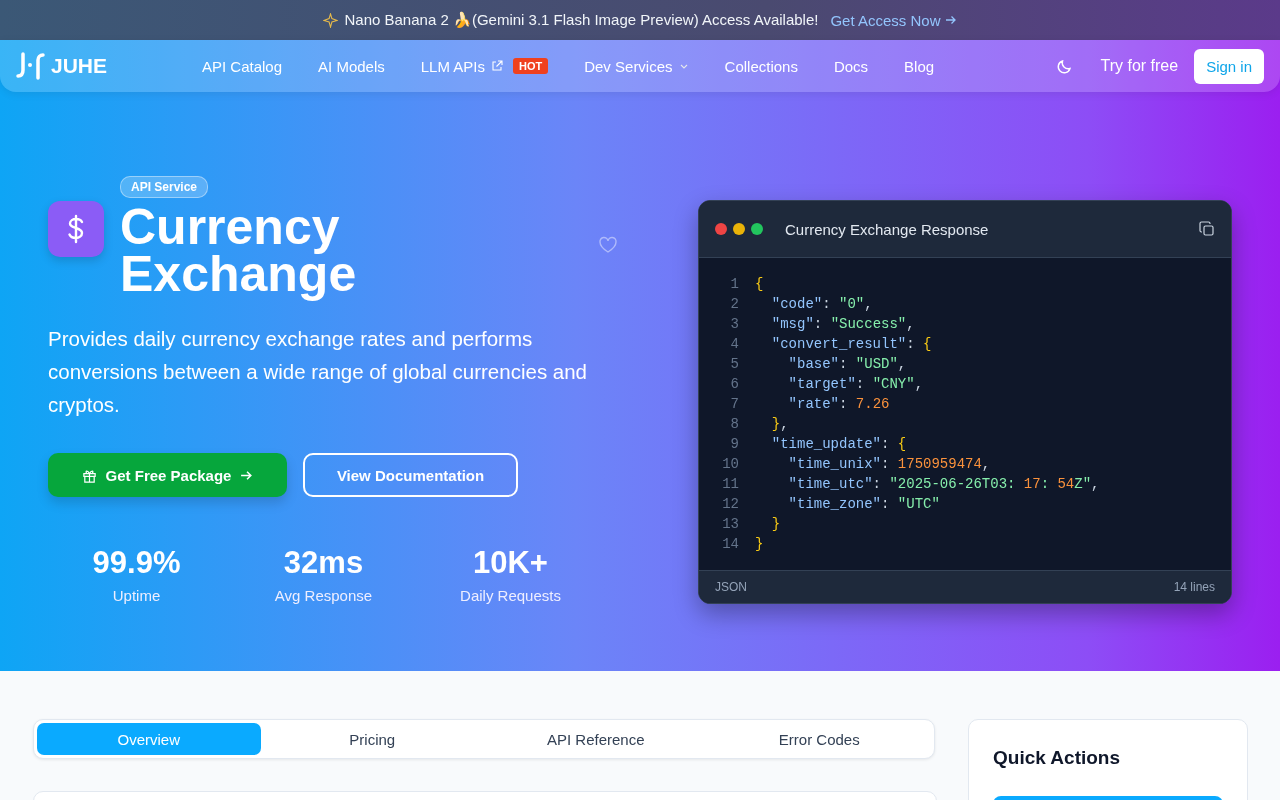 The height and width of the screenshot is (800, 1280). I want to click on stat-label: Daily Requests, so click(510, 595).